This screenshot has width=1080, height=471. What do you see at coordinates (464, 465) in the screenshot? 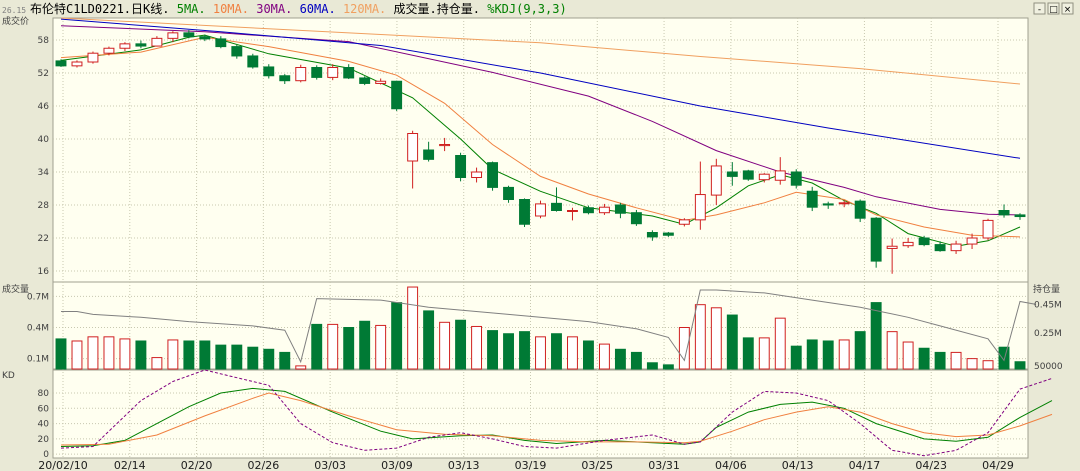
I see `date-tick-label: 03/13` at bounding box center [464, 465].